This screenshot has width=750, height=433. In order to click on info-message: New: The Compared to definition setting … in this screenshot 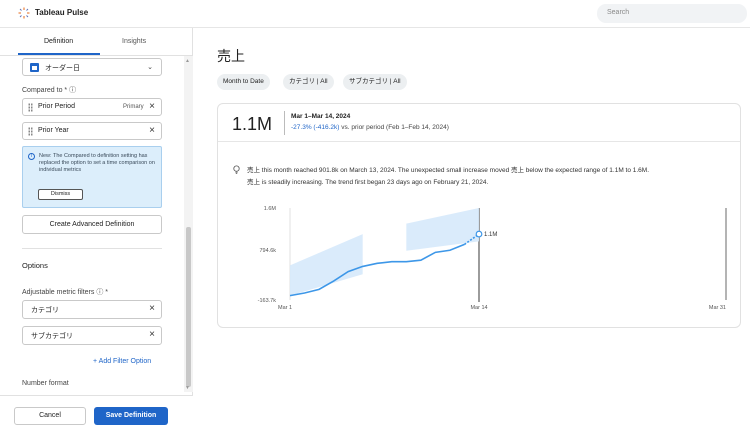, I will do `click(97, 163)`.